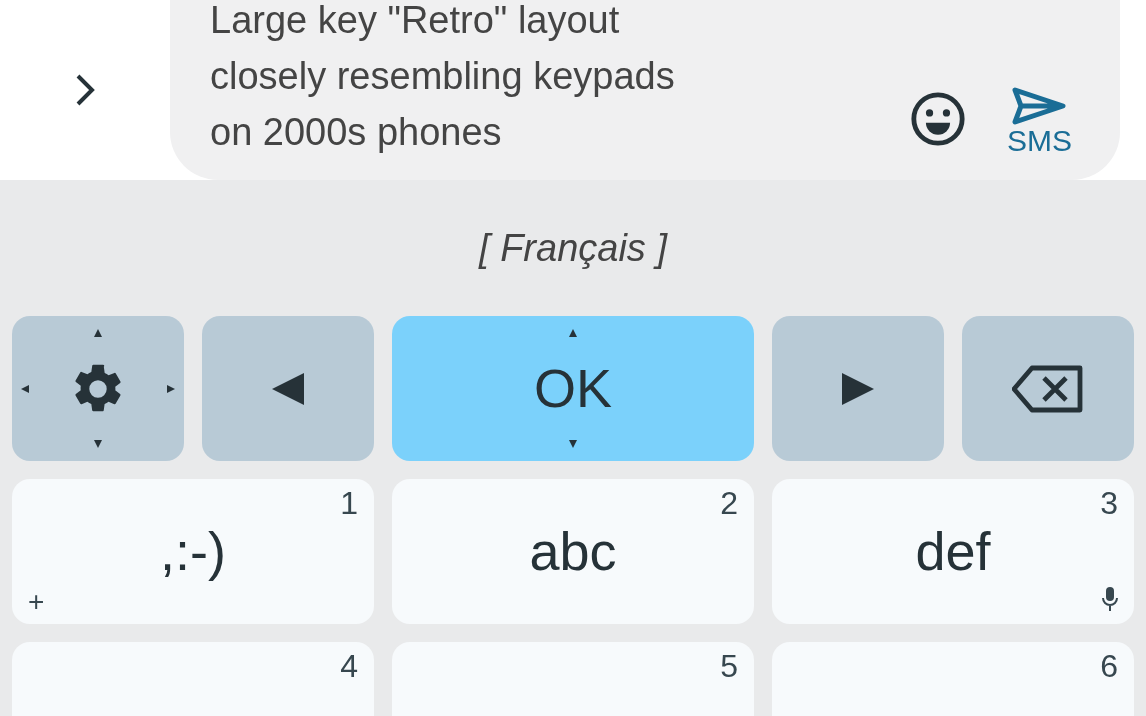 Image resolution: width=1146 pixels, height=716 pixels. What do you see at coordinates (36, 602) in the screenshot?
I see `plus-label: +` at bounding box center [36, 602].